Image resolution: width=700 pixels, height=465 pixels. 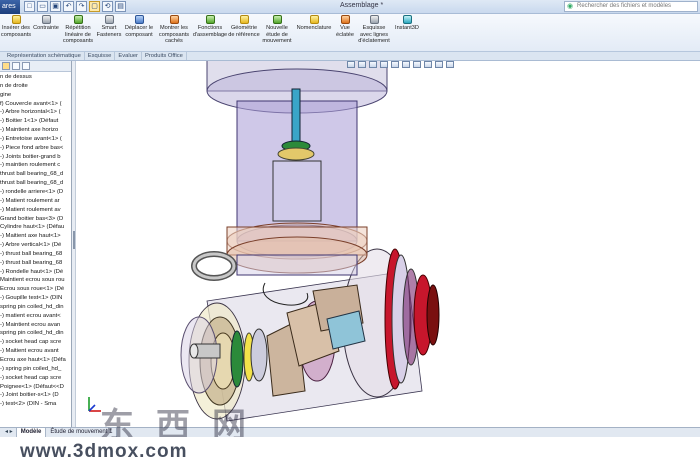 What do you see at coordinates (210, 26) in the screenshot?
I see `assembly-features-button: Fonctions d'assemblage` at bounding box center [210, 26].